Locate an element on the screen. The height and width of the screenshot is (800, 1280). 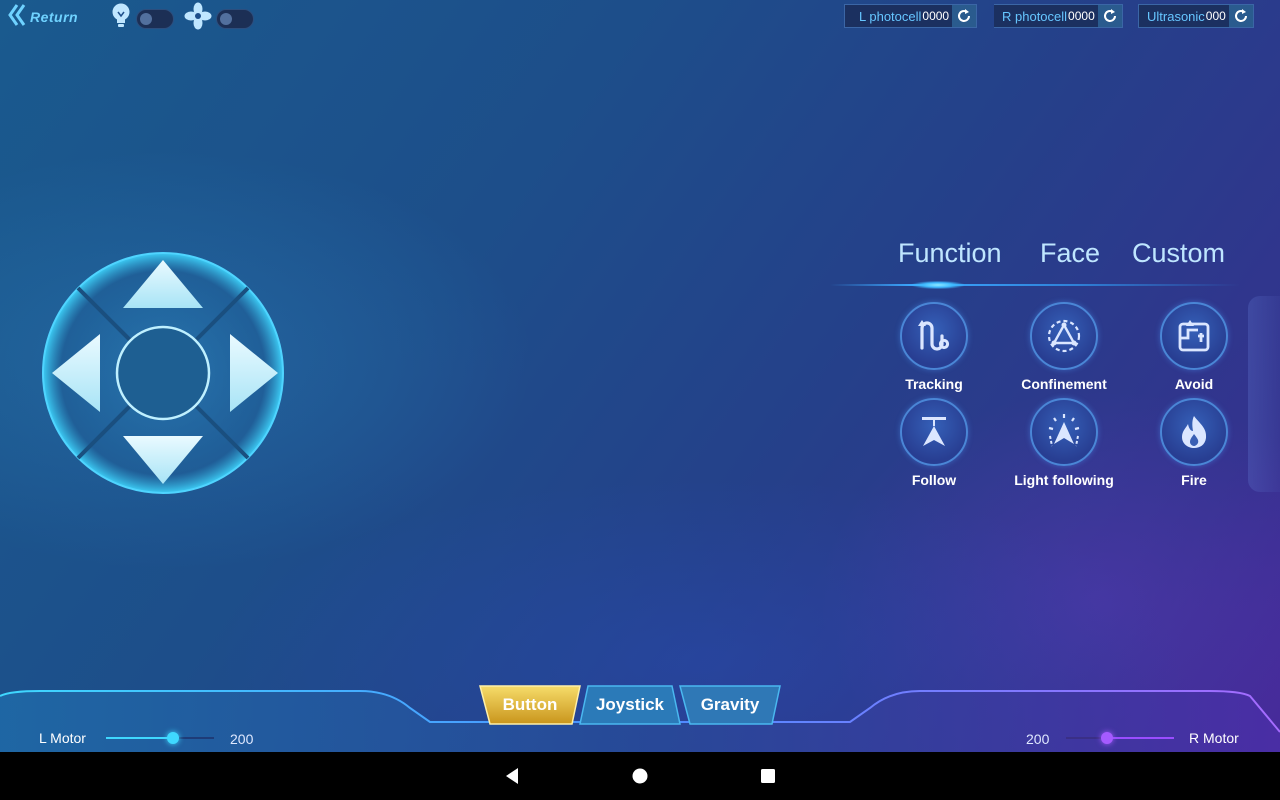
home-button is located at coordinates (640, 776).